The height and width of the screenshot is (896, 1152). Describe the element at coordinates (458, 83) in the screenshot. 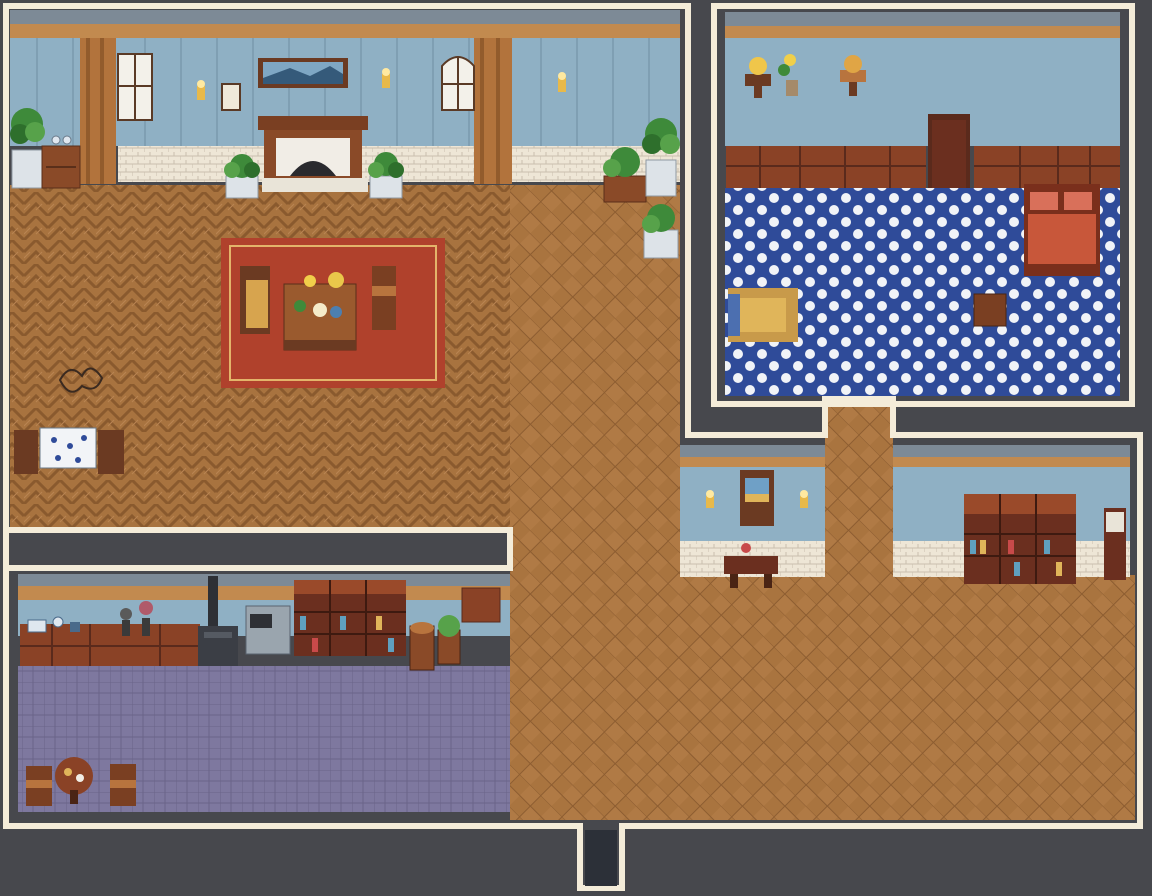

I see `window-right` at that location.